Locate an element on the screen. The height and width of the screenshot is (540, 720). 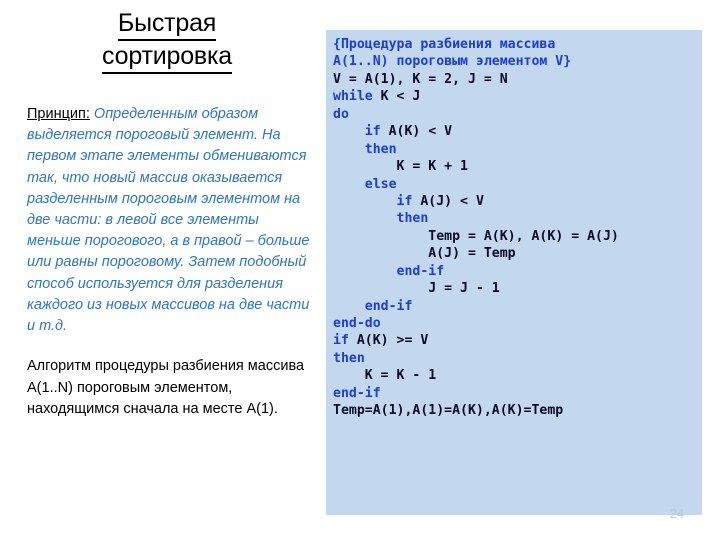
page-title-line-1: Быстрая is located at coordinates (166, 24).